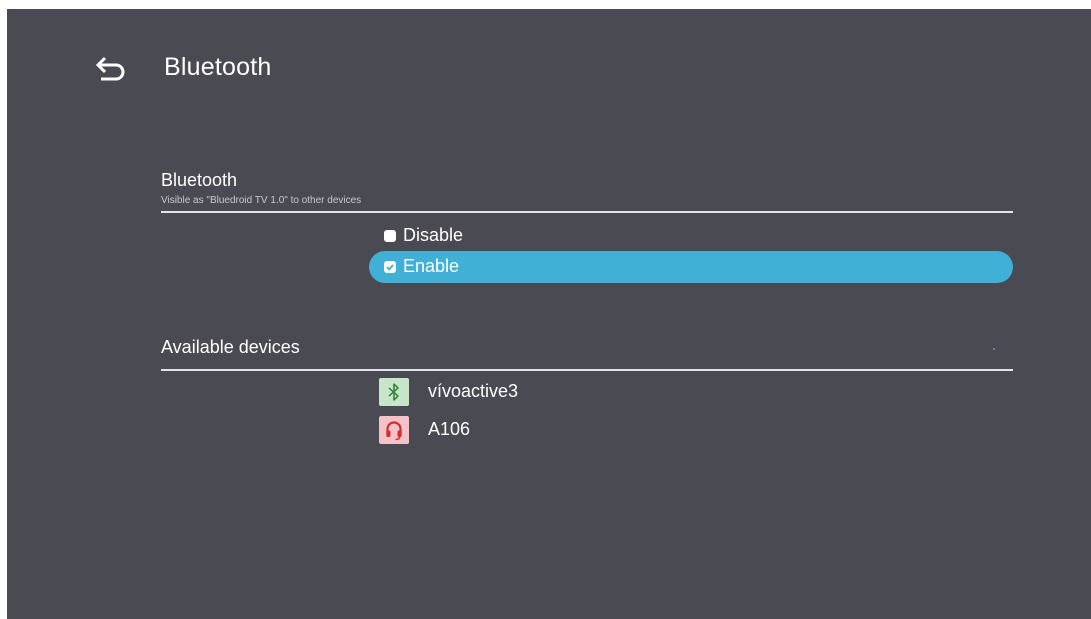 The image size is (1091, 619). What do you see at coordinates (579, 393) in the screenshot?
I see `device-item: vívoactive3` at bounding box center [579, 393].